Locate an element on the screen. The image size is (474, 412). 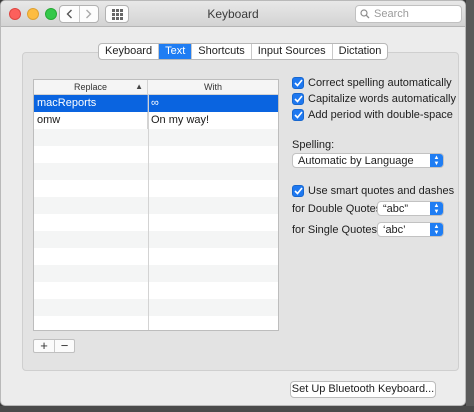
with-cell: On my way! is located at coordinates (180, 120).